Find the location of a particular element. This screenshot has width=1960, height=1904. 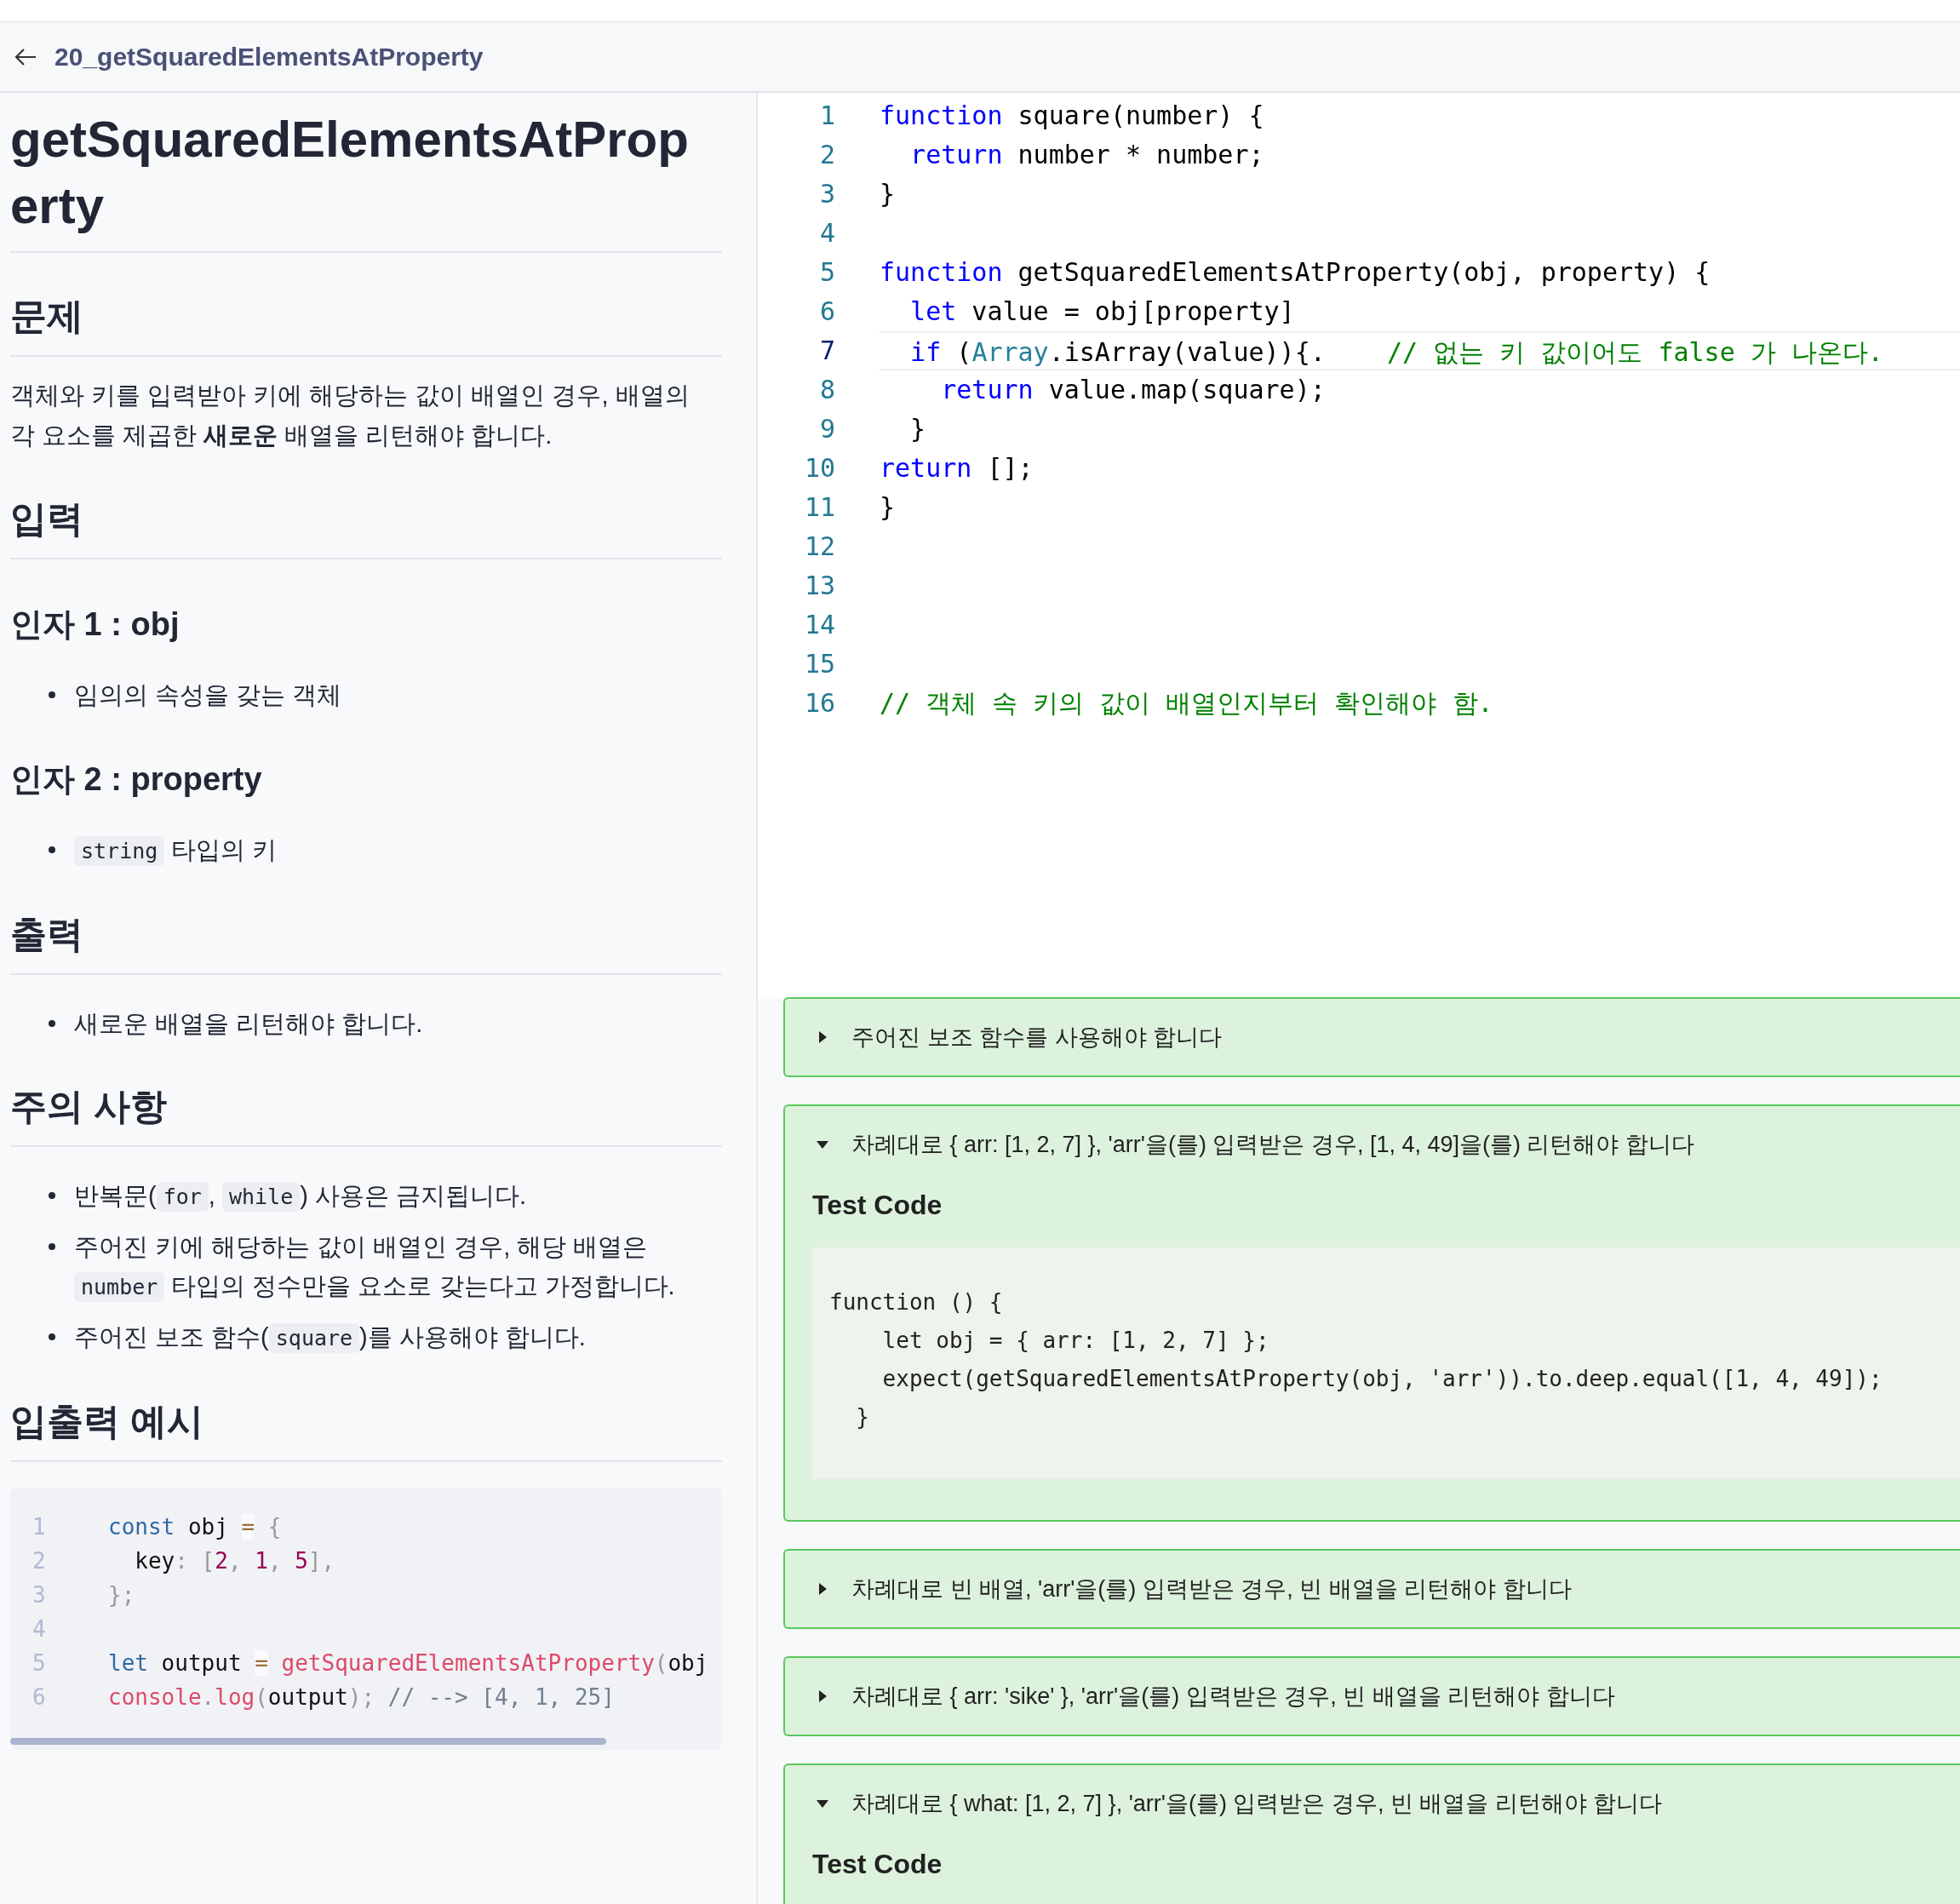

line-number: 13 is located at coordinates (819, 586).